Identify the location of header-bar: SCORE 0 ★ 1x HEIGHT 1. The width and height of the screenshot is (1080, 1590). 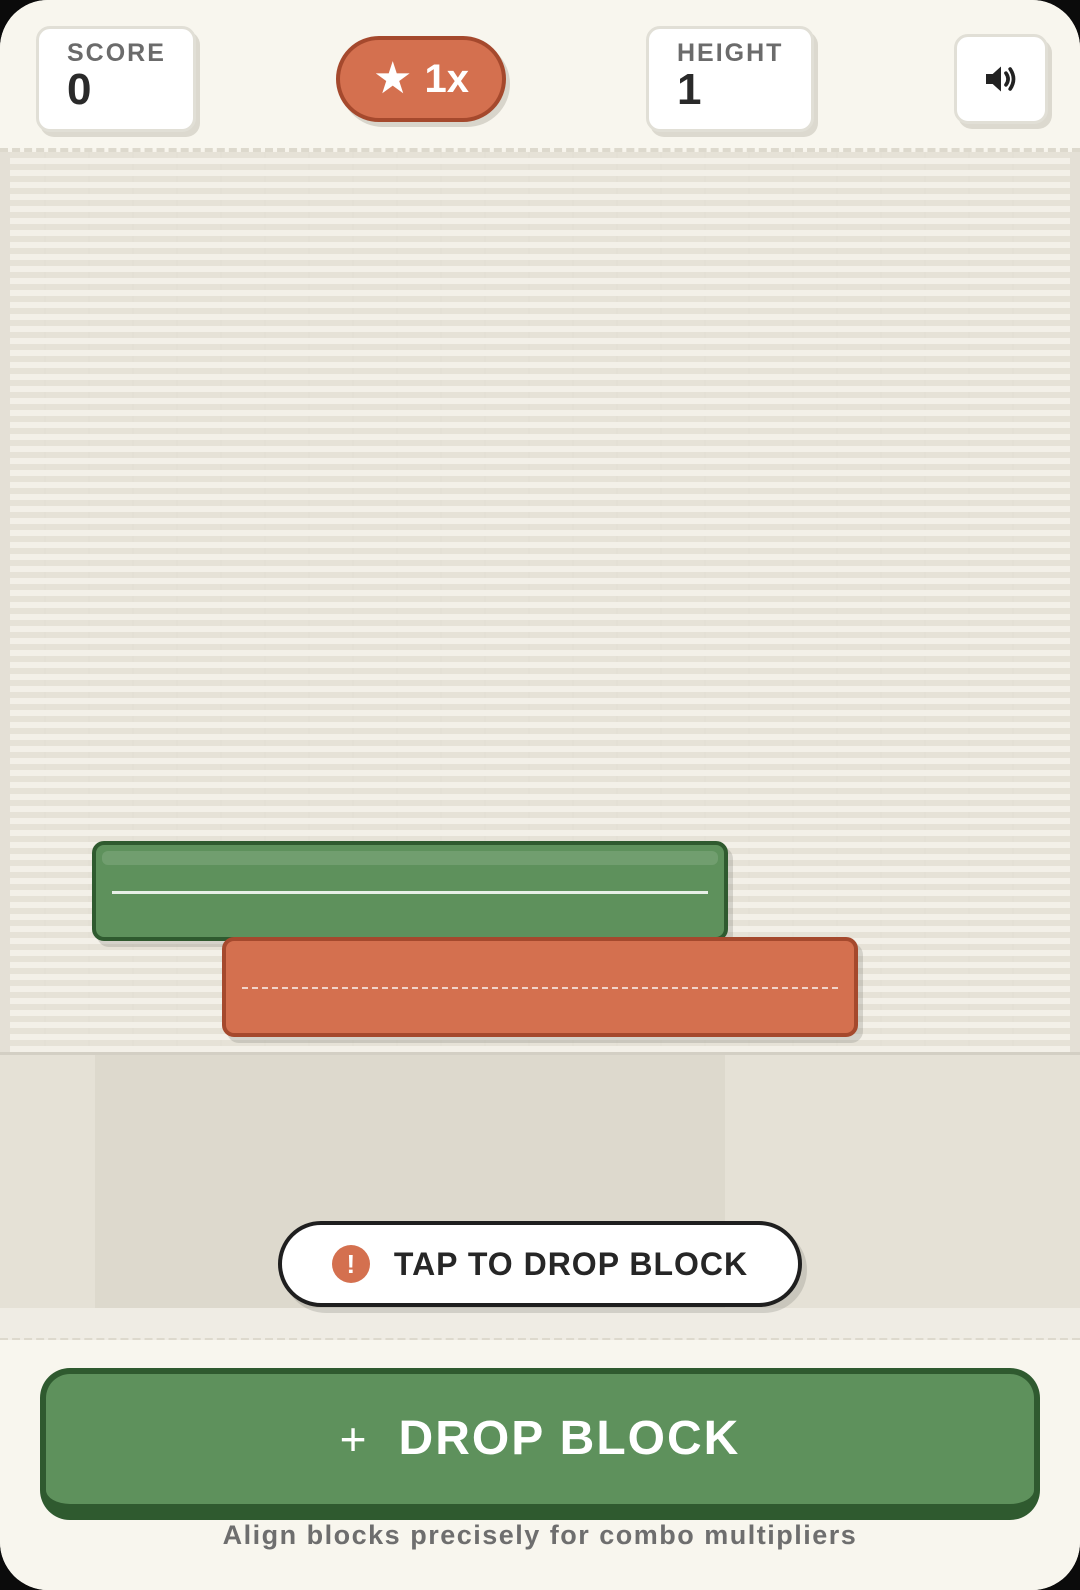
(540, 75).